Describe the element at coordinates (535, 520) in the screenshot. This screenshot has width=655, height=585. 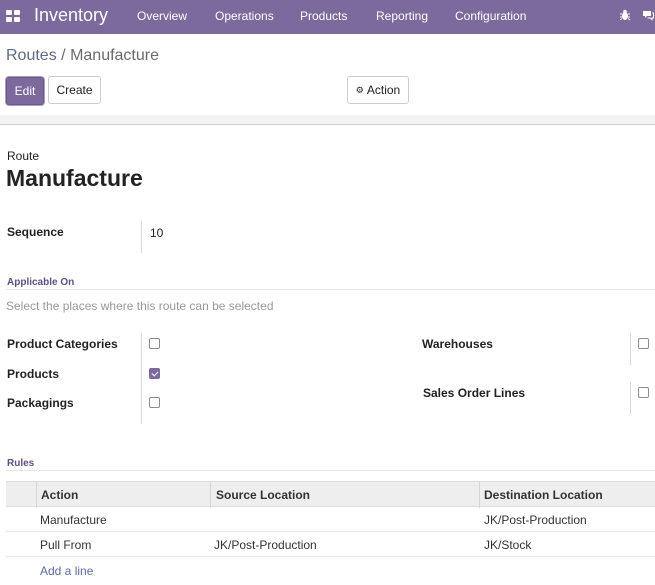
I see `rule-destination: JK/Post-Production` at that location.